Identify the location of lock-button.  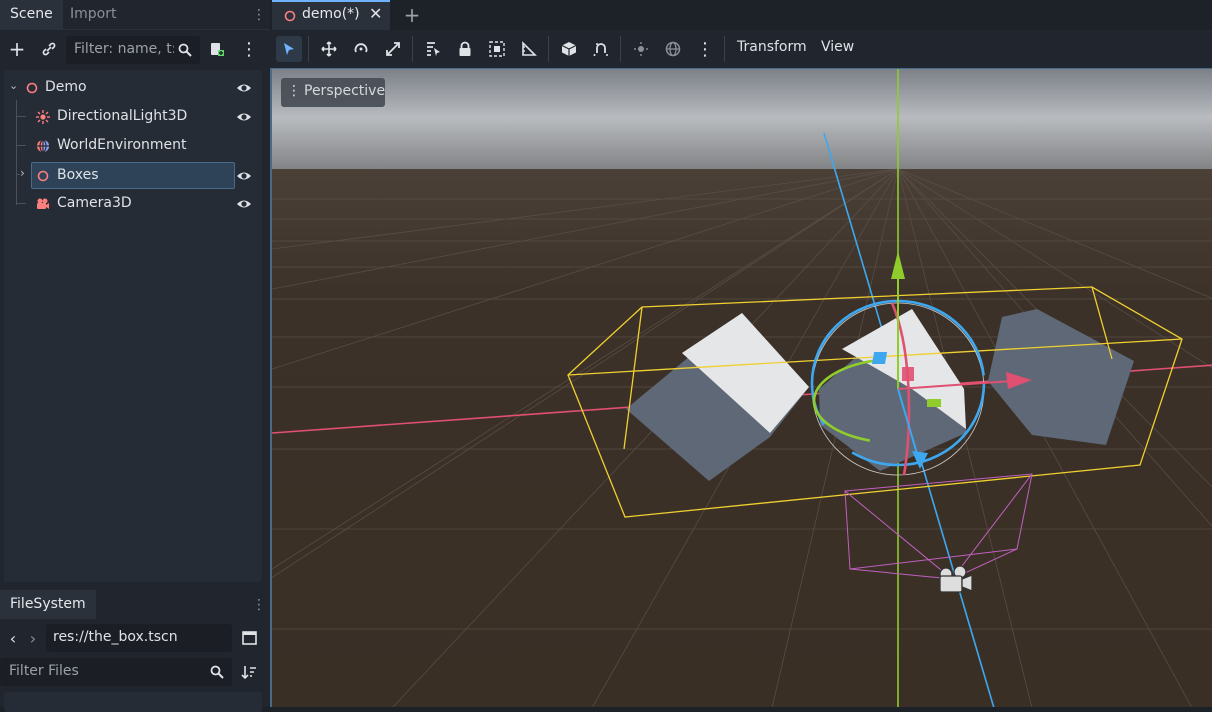
(465, 49).